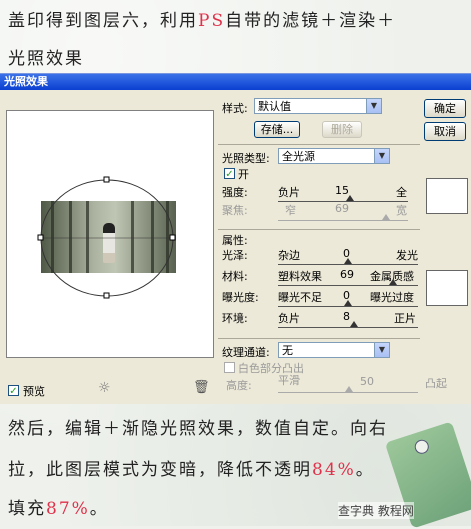 This screenshot has height=529, width=471. What do you see at coordinates (401, 192) in the screenshot?
I see `intensity-right: 全` at bounding box center [401, 192].